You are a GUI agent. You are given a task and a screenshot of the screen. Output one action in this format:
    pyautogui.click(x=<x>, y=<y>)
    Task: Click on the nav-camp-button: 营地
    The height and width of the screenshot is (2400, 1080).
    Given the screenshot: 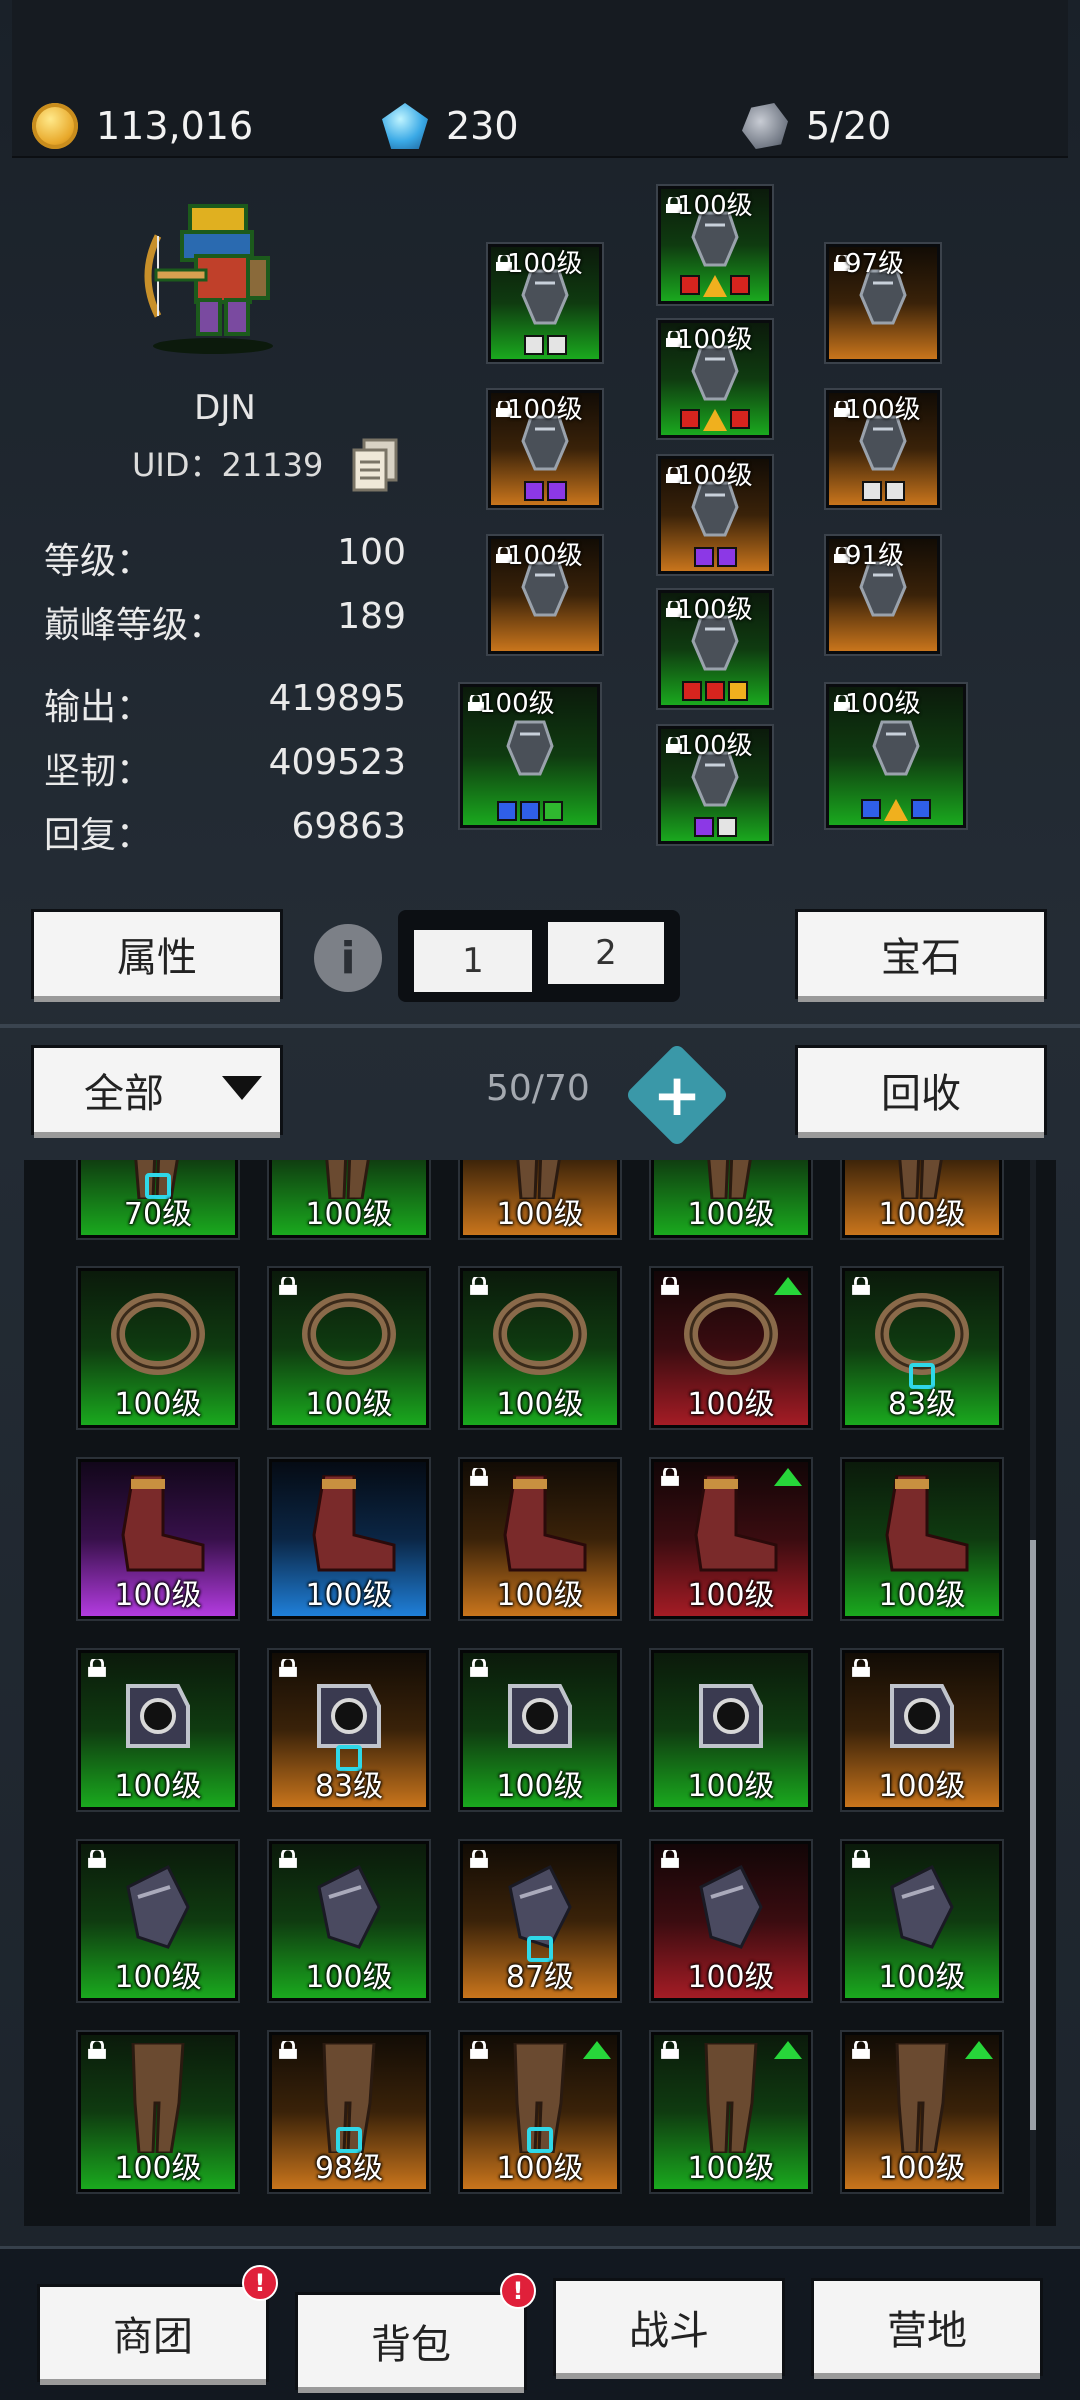 What is the action you would take?
    pyautogui.click(x=927, y=2327)
    